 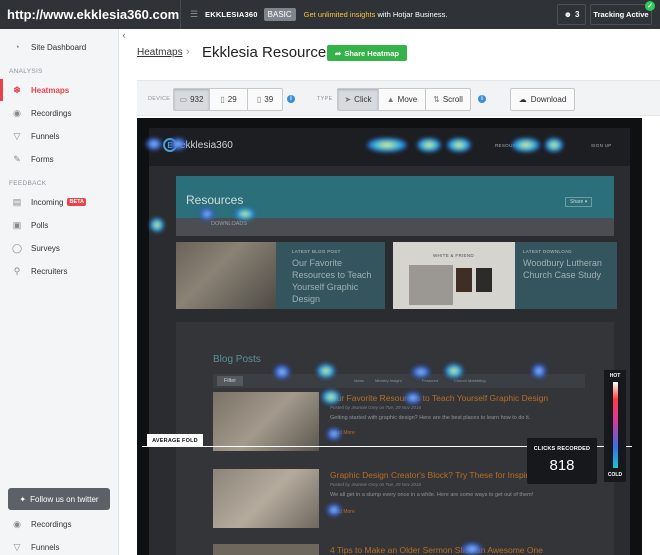 I want to click on inbox-icon: ▤, so click(x=17, y=201).